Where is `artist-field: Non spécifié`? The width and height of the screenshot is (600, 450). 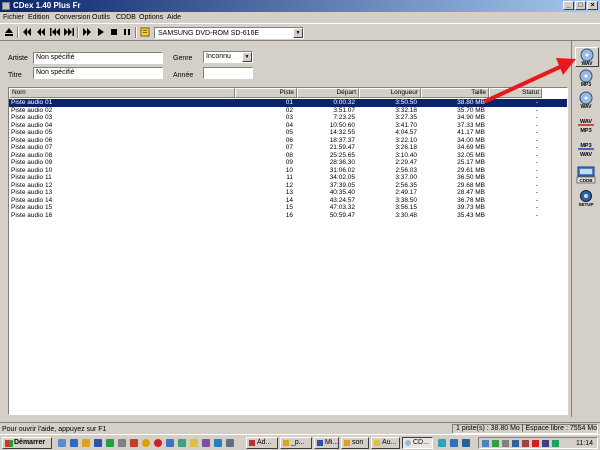 artist-field: Non spécifié is located at coordinates (98, 58).